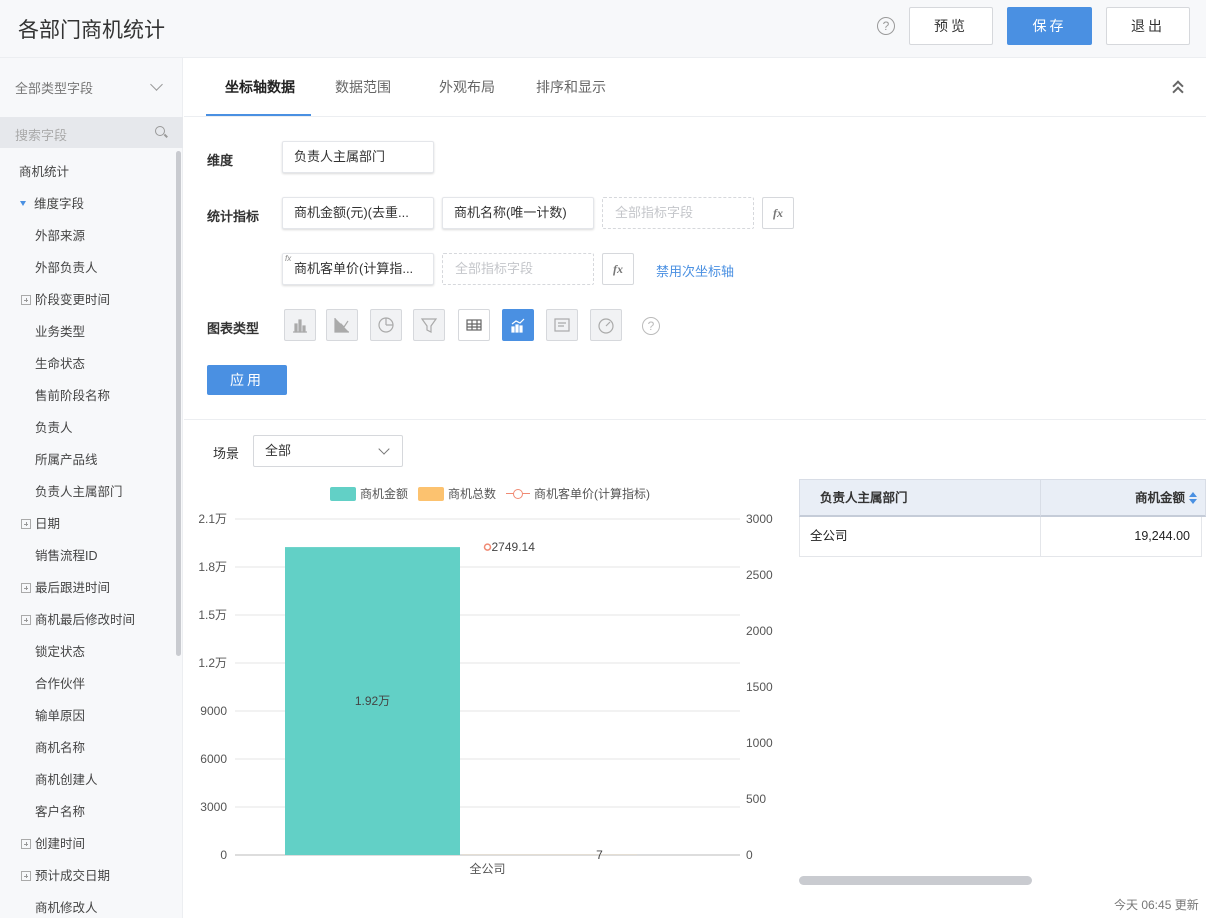 The width and height of the screenshot is (1206, 918). I want to click on funnel-chart-icon, so click(429, 325).